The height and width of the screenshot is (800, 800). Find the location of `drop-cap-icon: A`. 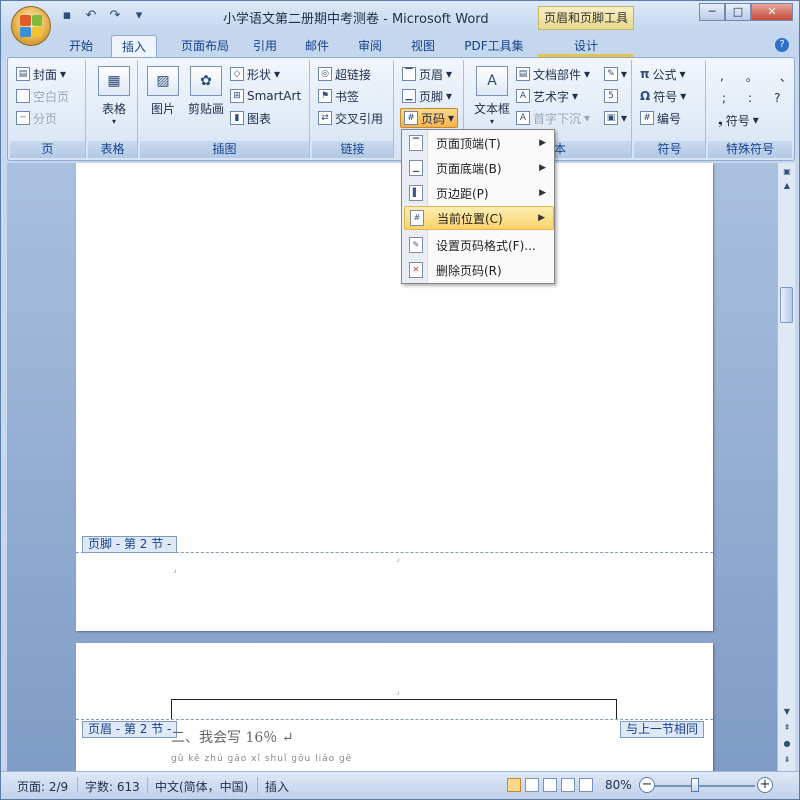

drop-cap-icon: A is located at coordinates (523, 118).